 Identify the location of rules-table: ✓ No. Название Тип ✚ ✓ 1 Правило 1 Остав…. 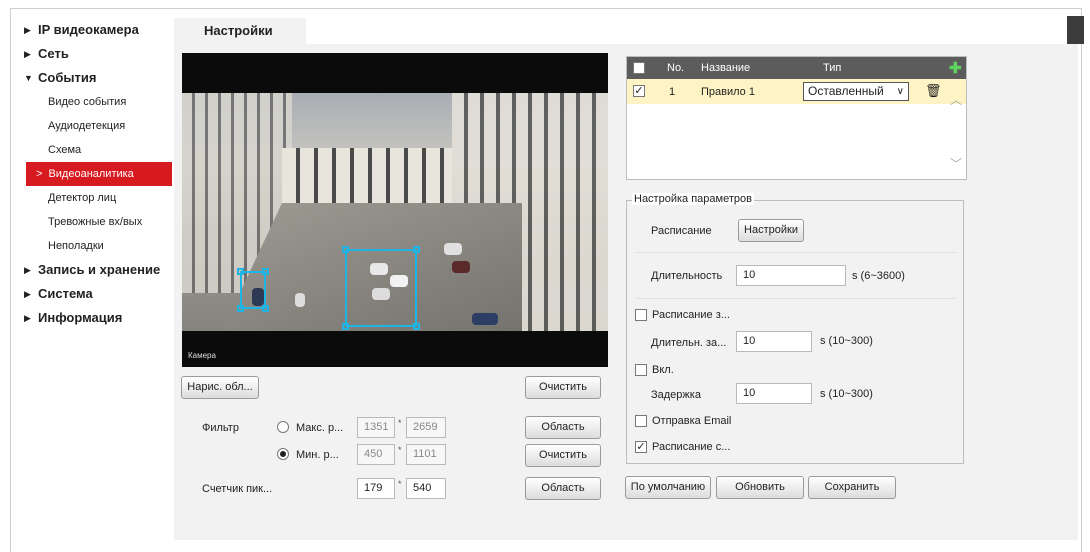
(796, 118).